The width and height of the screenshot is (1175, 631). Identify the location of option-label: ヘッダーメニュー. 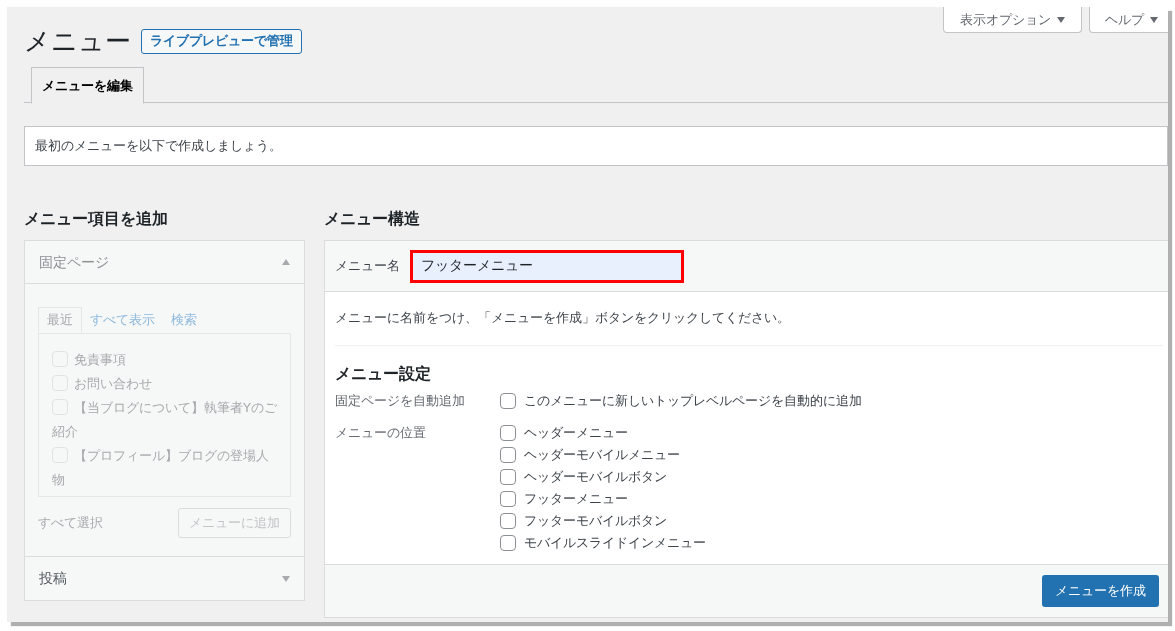
(576, 432).